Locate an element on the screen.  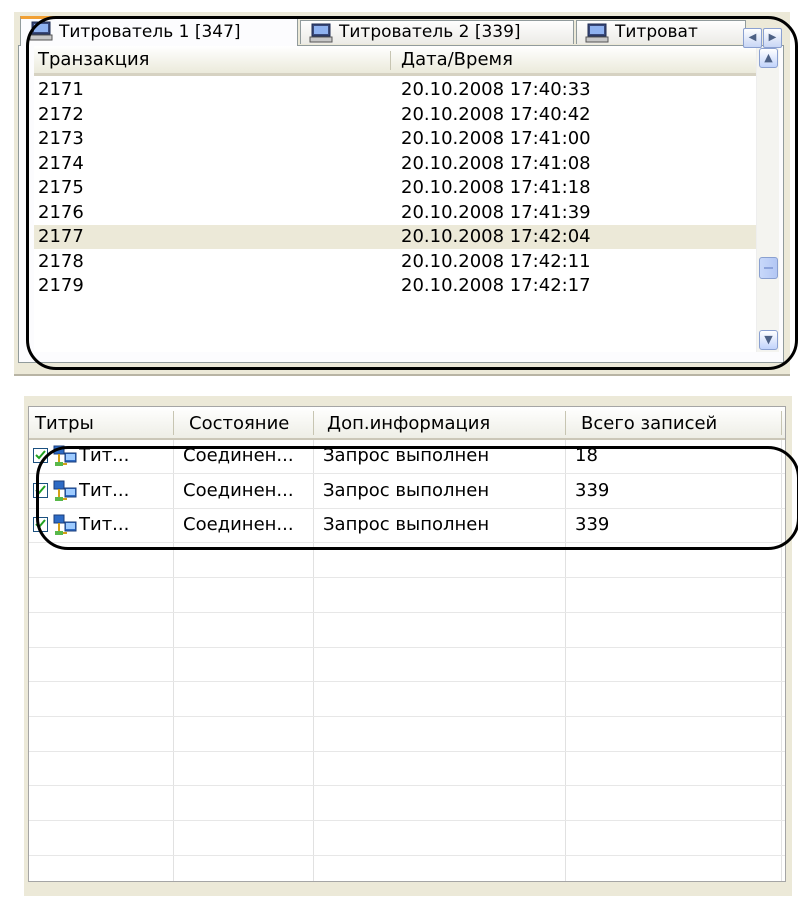
status-row: Тит... Соединен... Запрос выполнен 18 is located at coordinates (407, 457).